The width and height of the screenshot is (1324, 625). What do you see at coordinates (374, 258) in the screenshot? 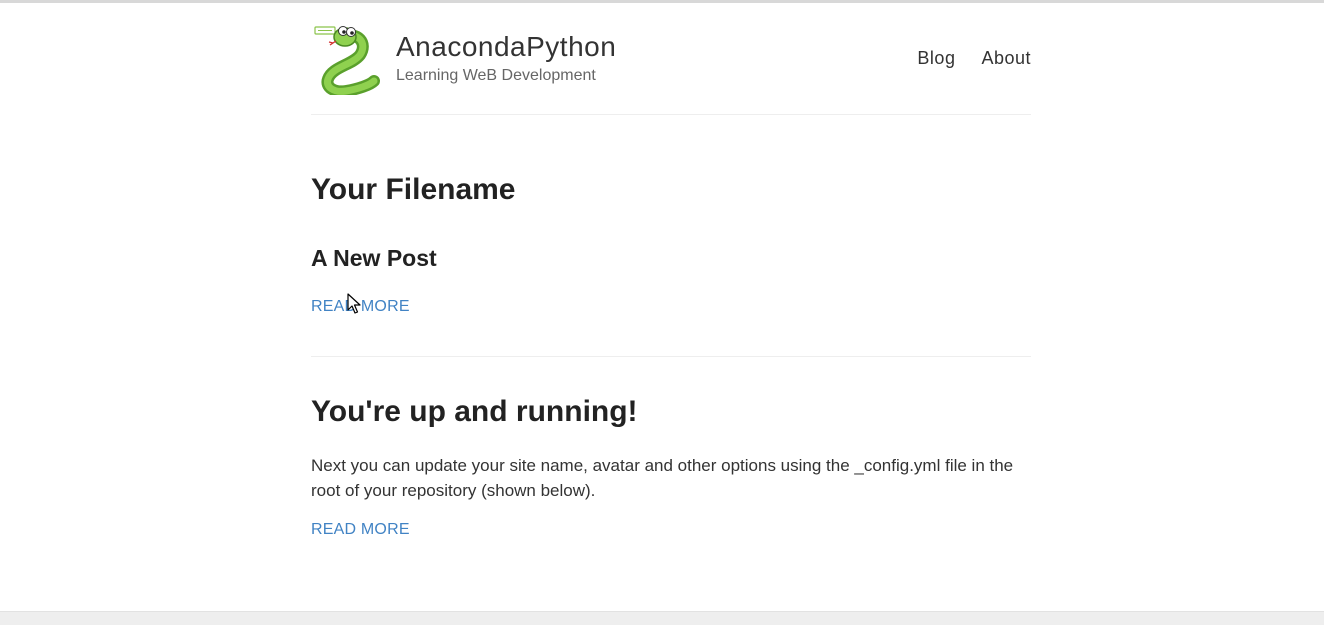
I see `post-title-a-new-post: A New Post` at bounding box center [374, 258].